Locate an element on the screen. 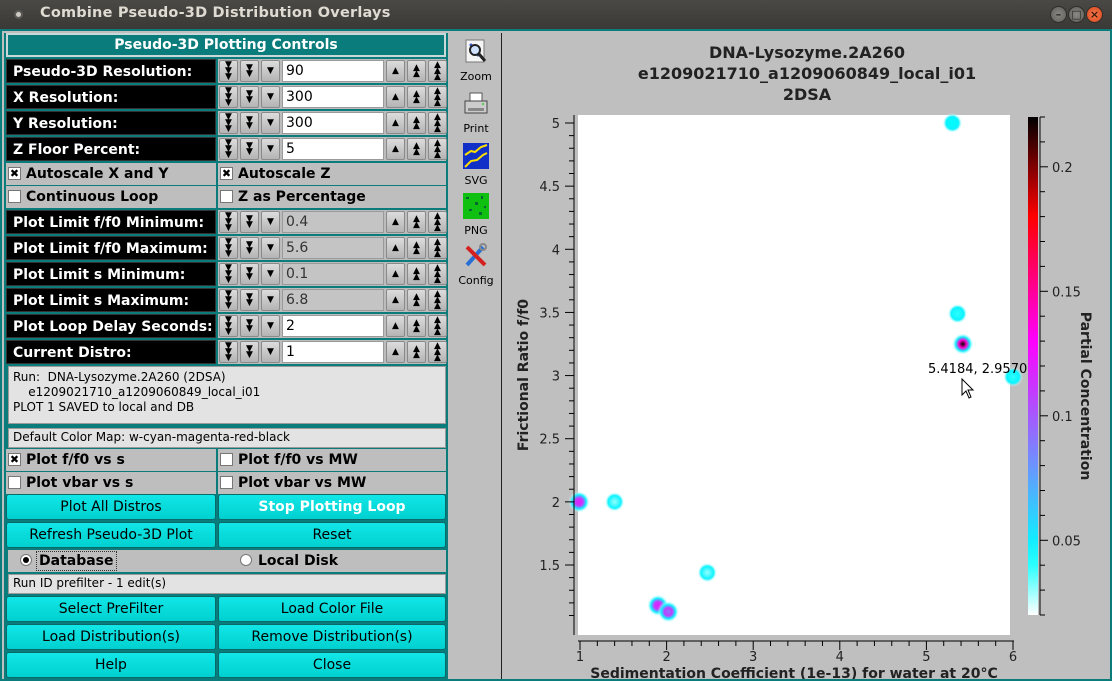  load-color-file-button: Load Color File is located at coordinates (332, 609).